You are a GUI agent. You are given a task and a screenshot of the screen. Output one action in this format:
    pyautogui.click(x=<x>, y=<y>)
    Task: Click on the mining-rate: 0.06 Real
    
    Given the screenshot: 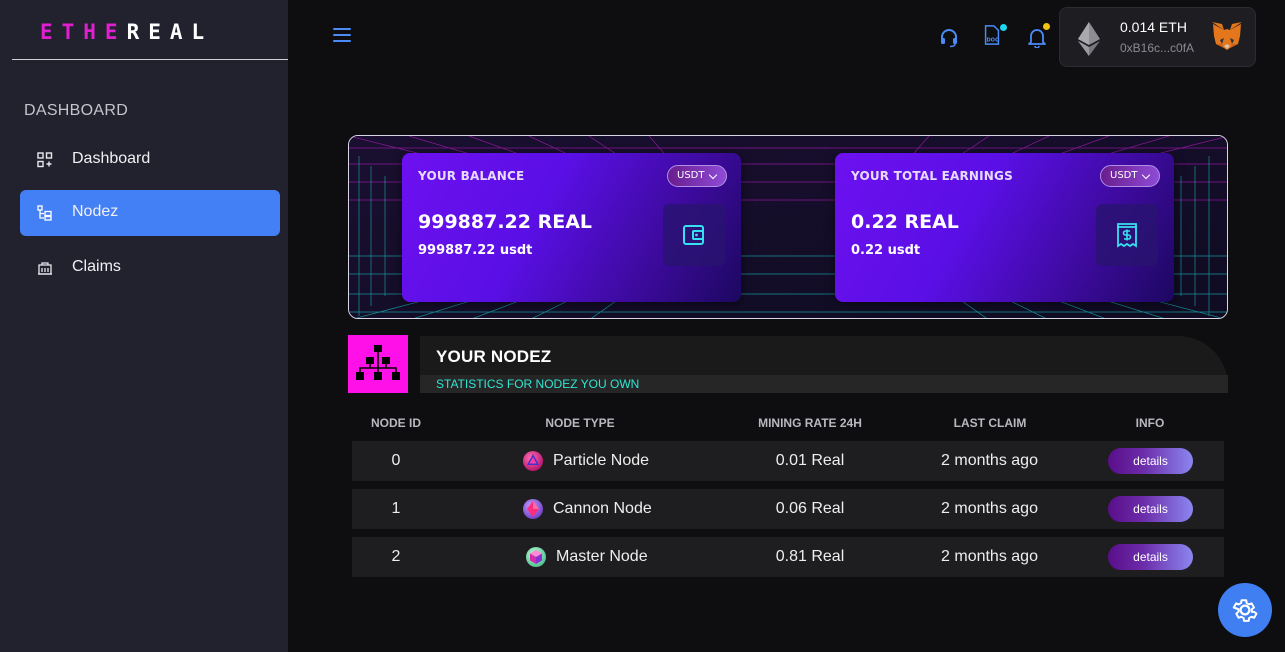 What is the action you would take?
    pyautogui.click(x=810, y=508)
    